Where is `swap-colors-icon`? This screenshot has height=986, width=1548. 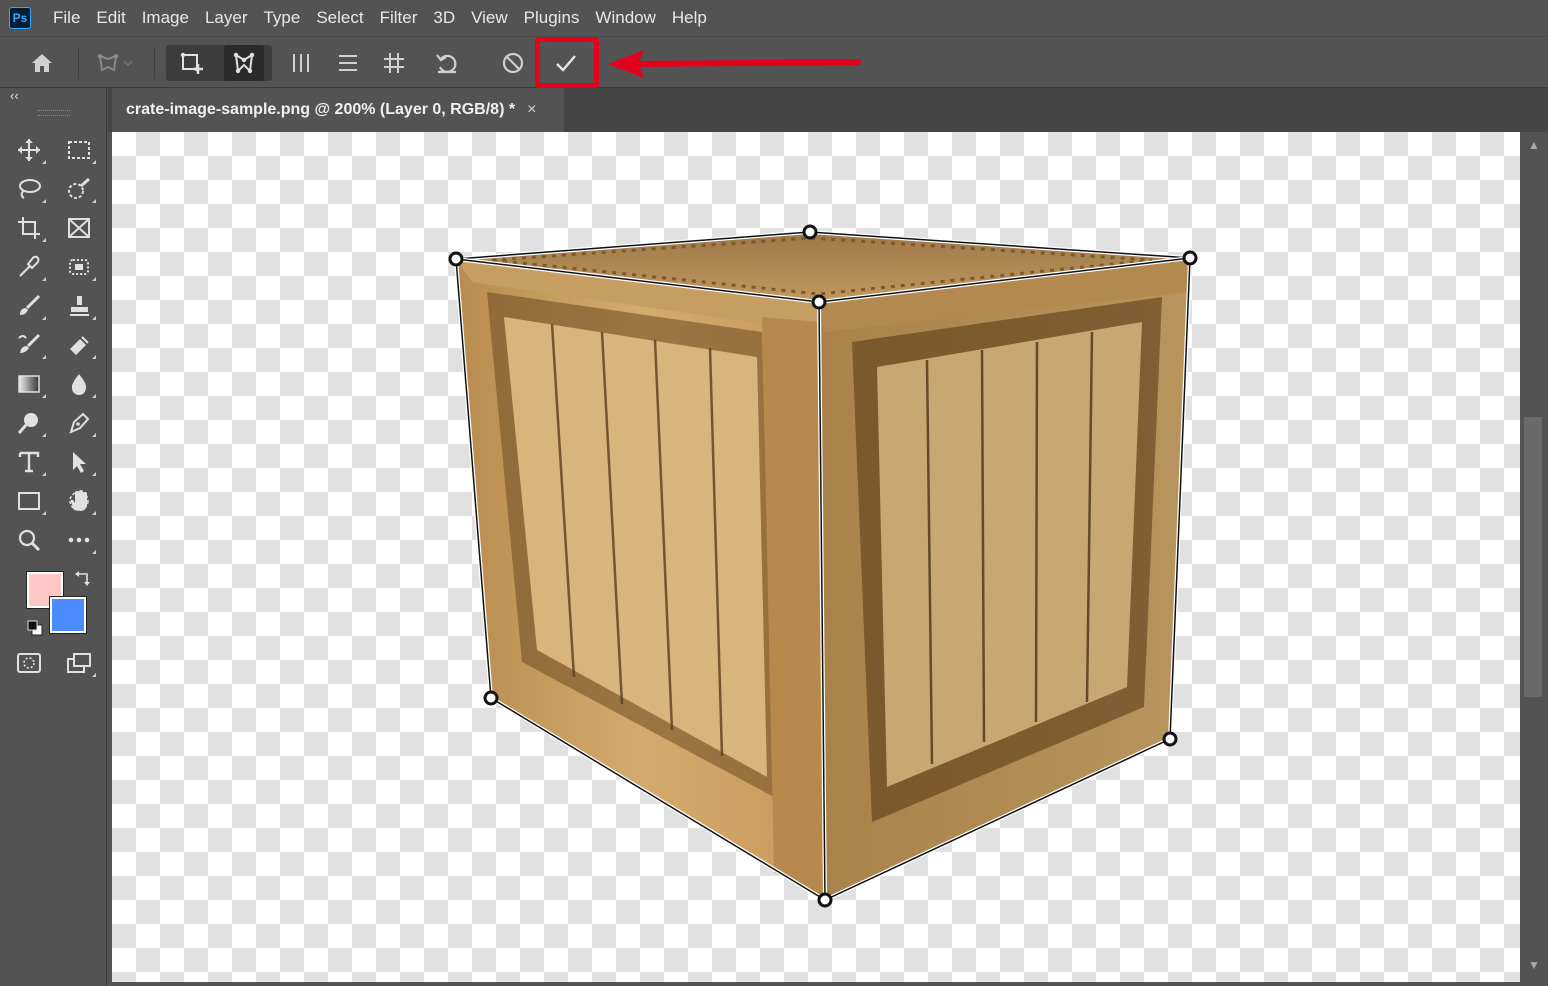 swap-colors-icon is located at coordinates (83, 581).